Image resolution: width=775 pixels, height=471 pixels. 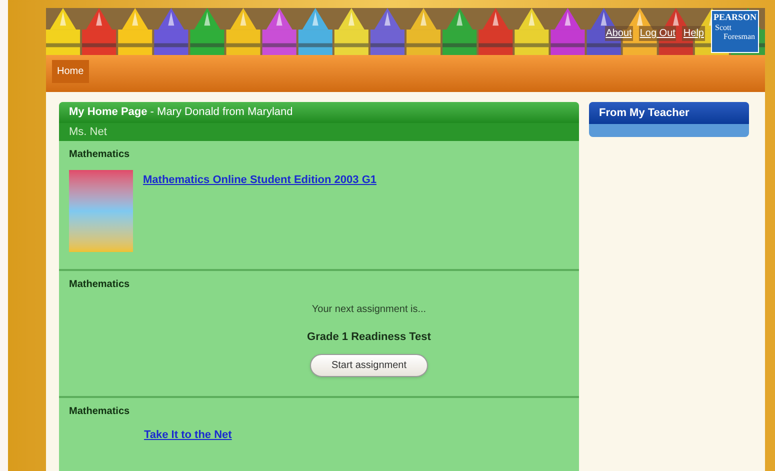 I want to click on book-link: Mathematics Online Student Edition 2003 G1, so click(x=259, y=212).